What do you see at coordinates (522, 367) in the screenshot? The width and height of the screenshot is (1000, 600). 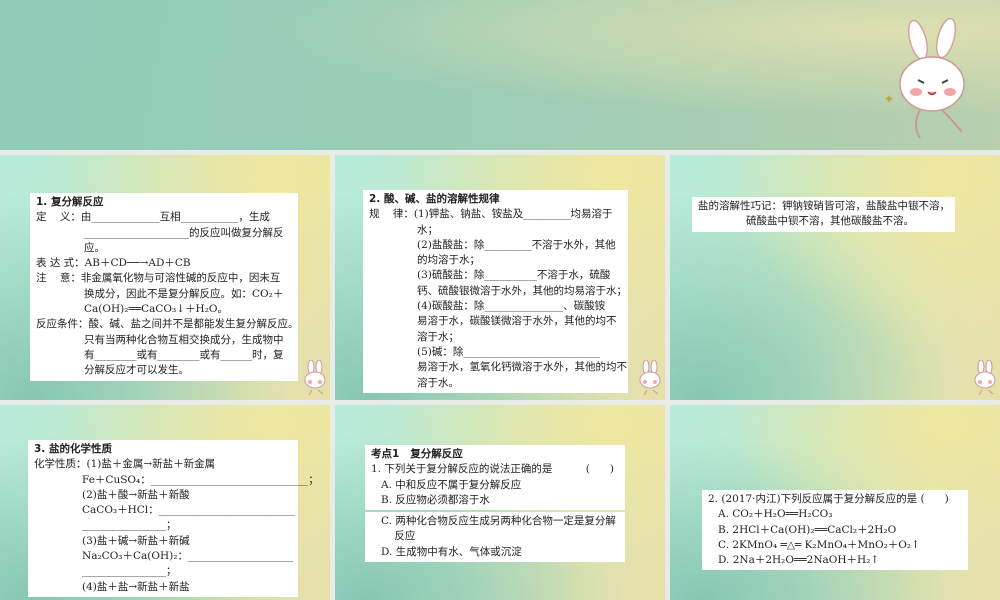 I see `text-line: 易溶于水，氢氧化钙微溶于水外，其他的均不` at bounding box center [522, 367].